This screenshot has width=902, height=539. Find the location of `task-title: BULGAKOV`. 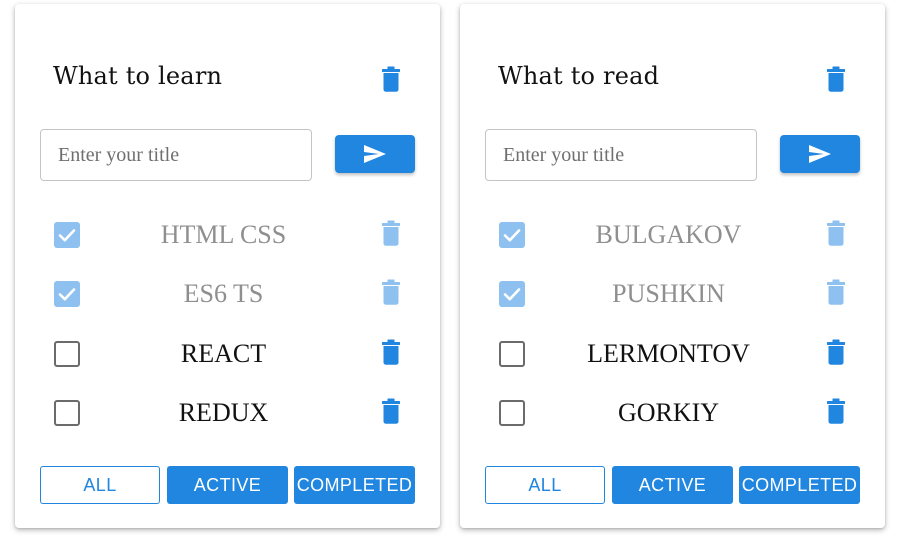

task-title: BULGAKOV is located at coordinates (668, 235).